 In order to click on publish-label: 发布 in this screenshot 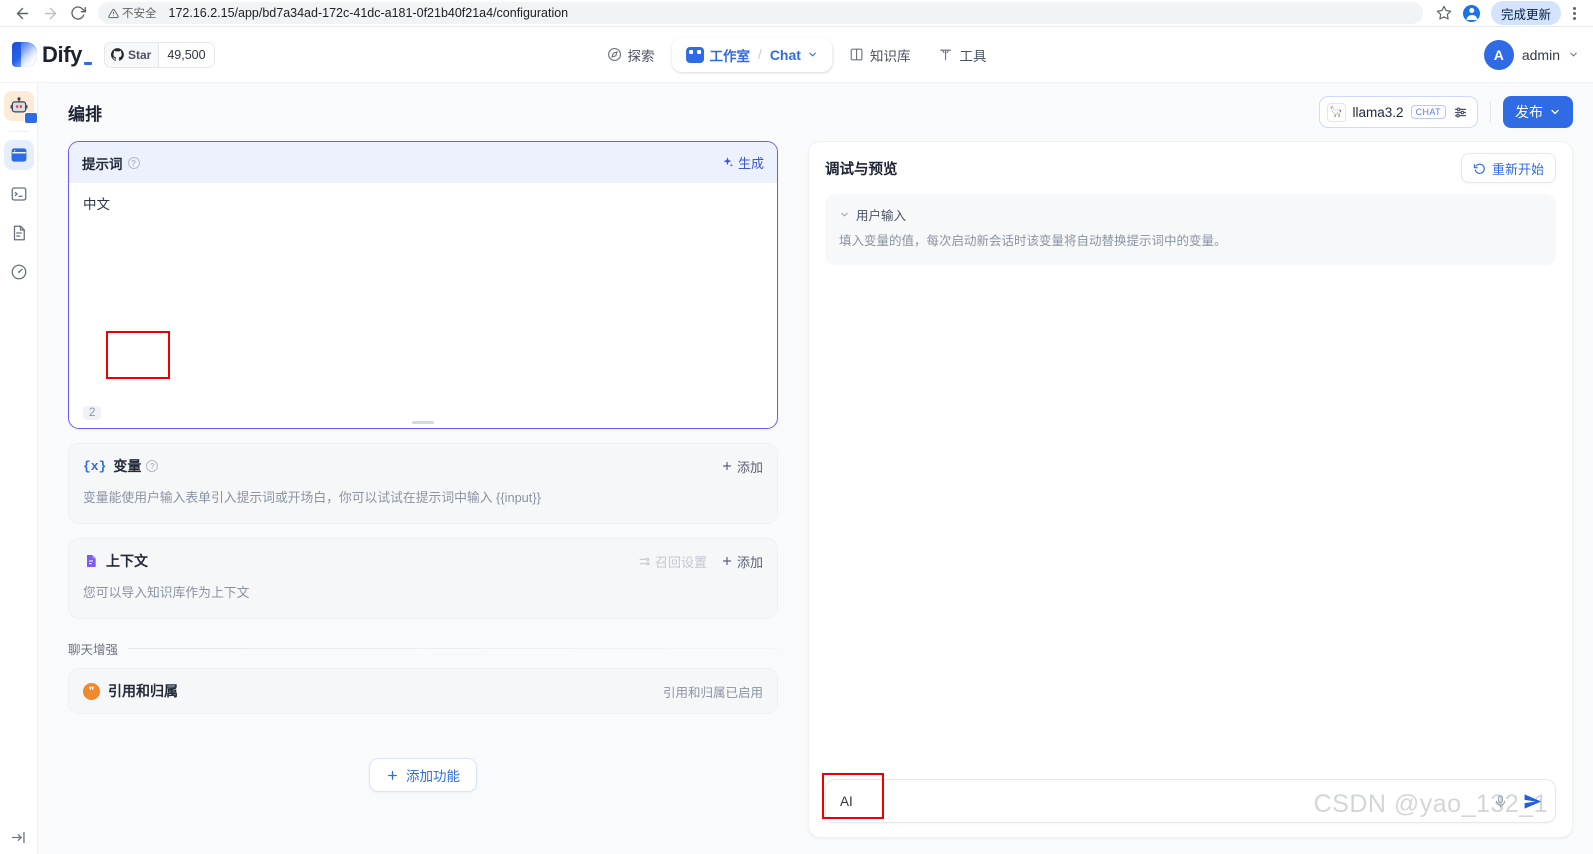, I will do `click(1529, 112)`.